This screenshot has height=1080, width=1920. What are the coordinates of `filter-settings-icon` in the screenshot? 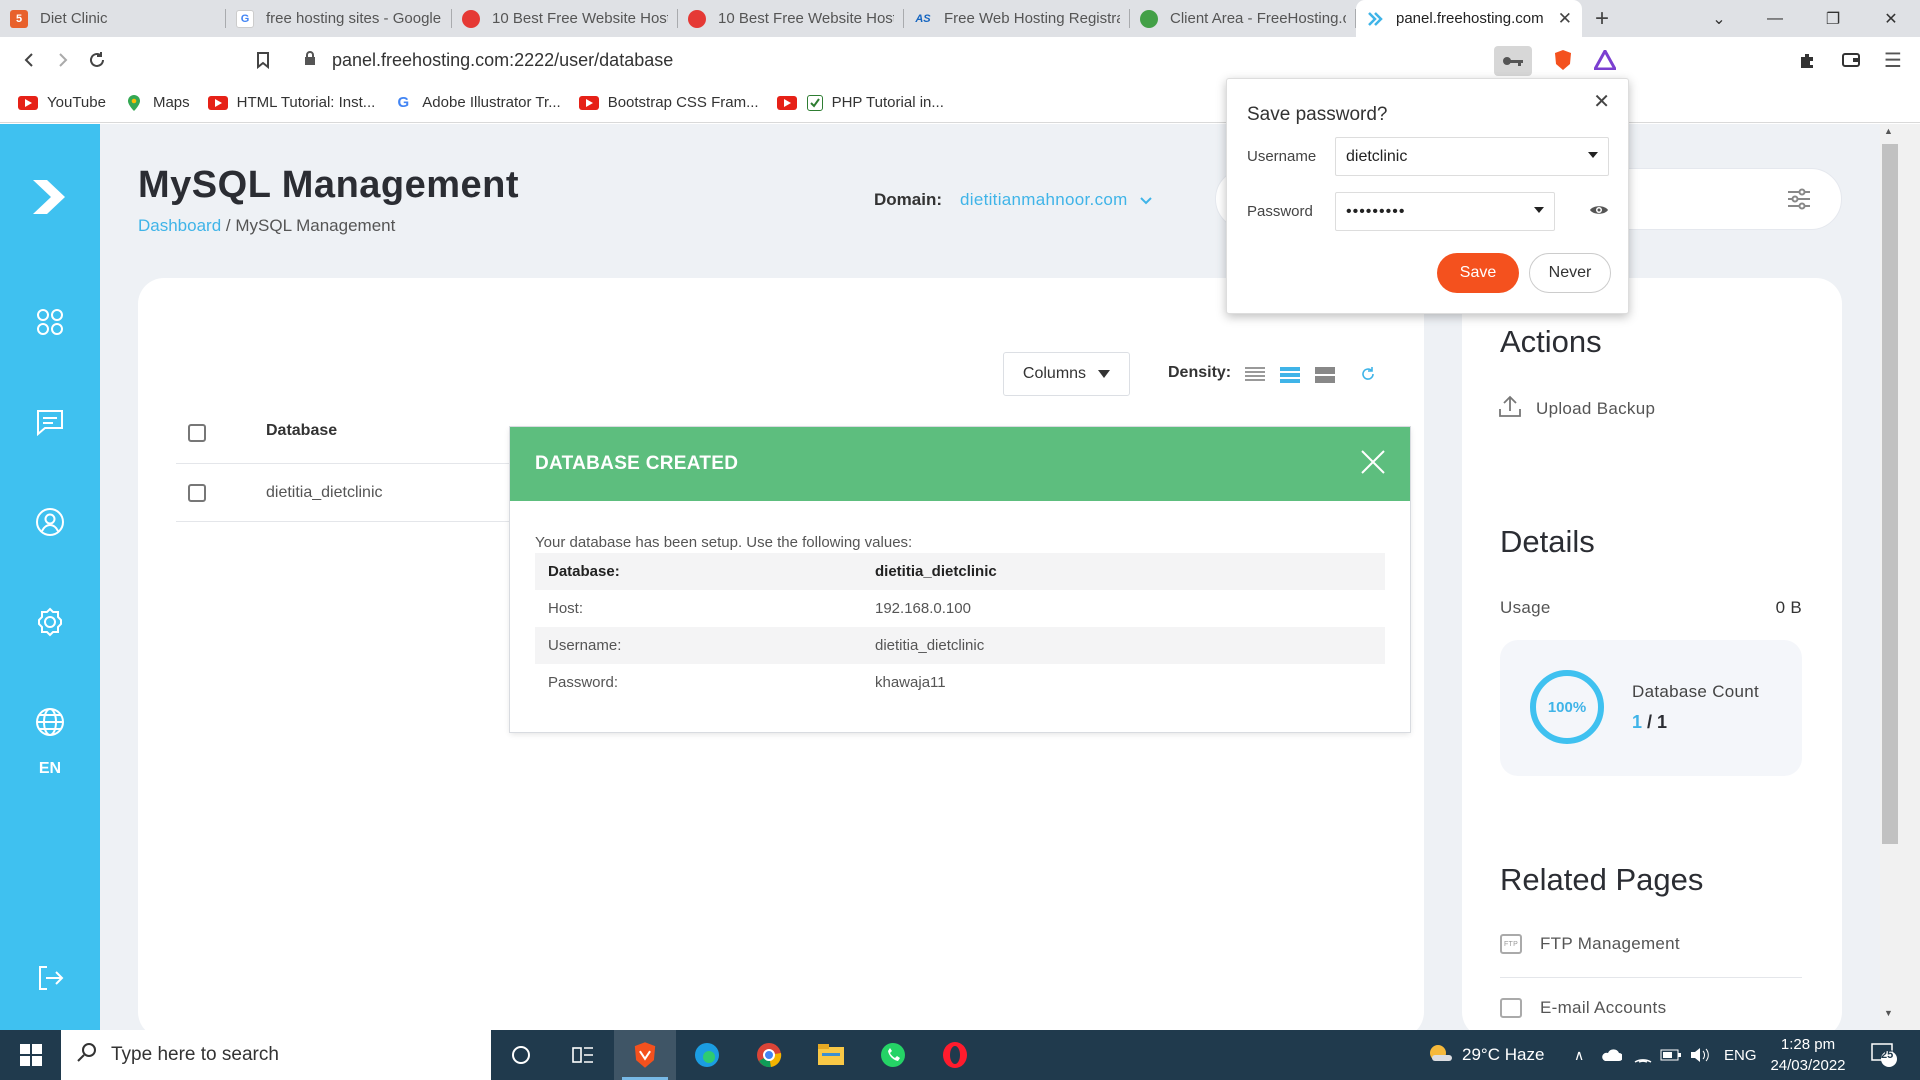 It's located at (1799, 201).